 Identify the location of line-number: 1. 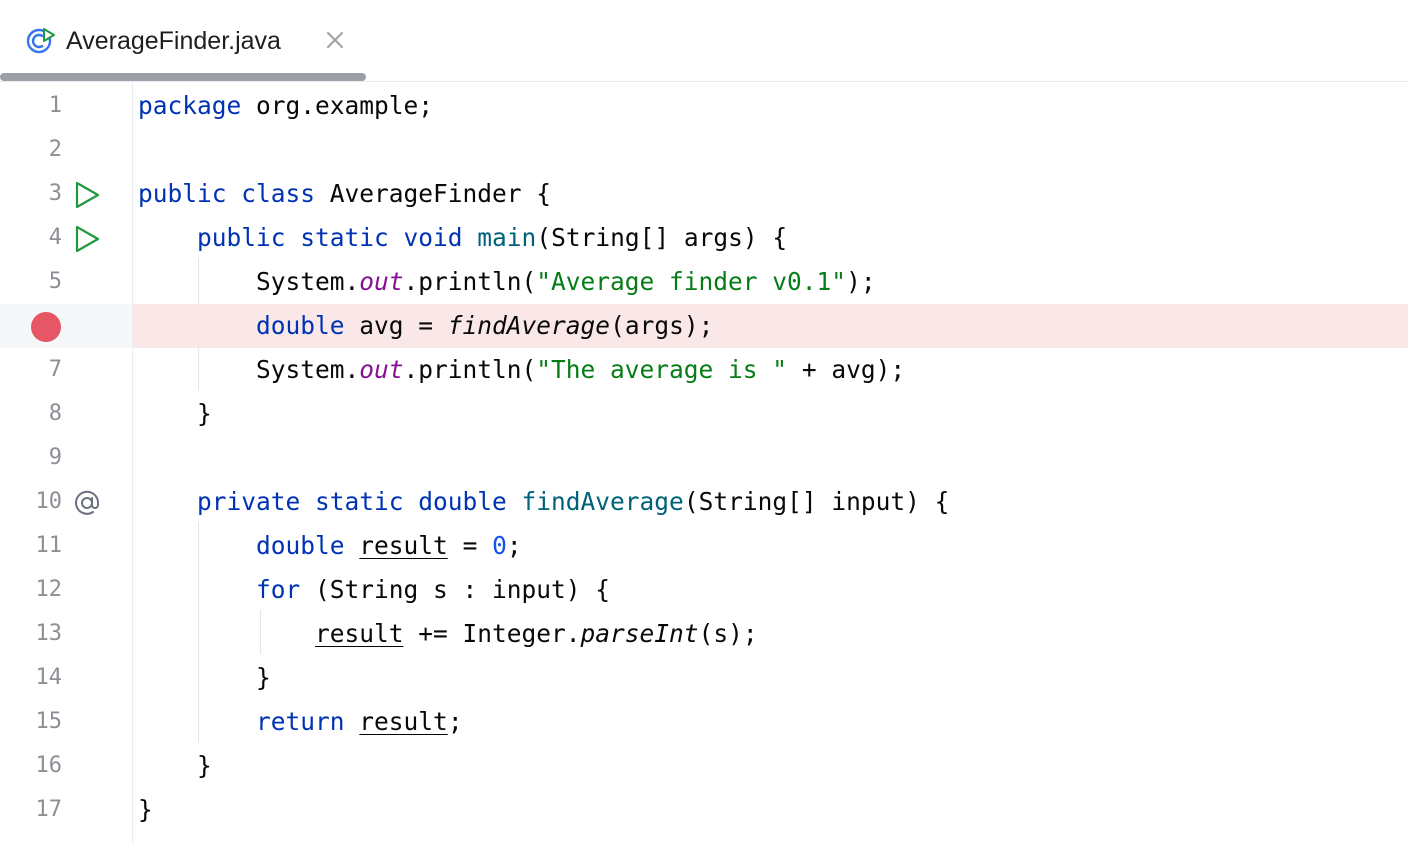
(31, 106).